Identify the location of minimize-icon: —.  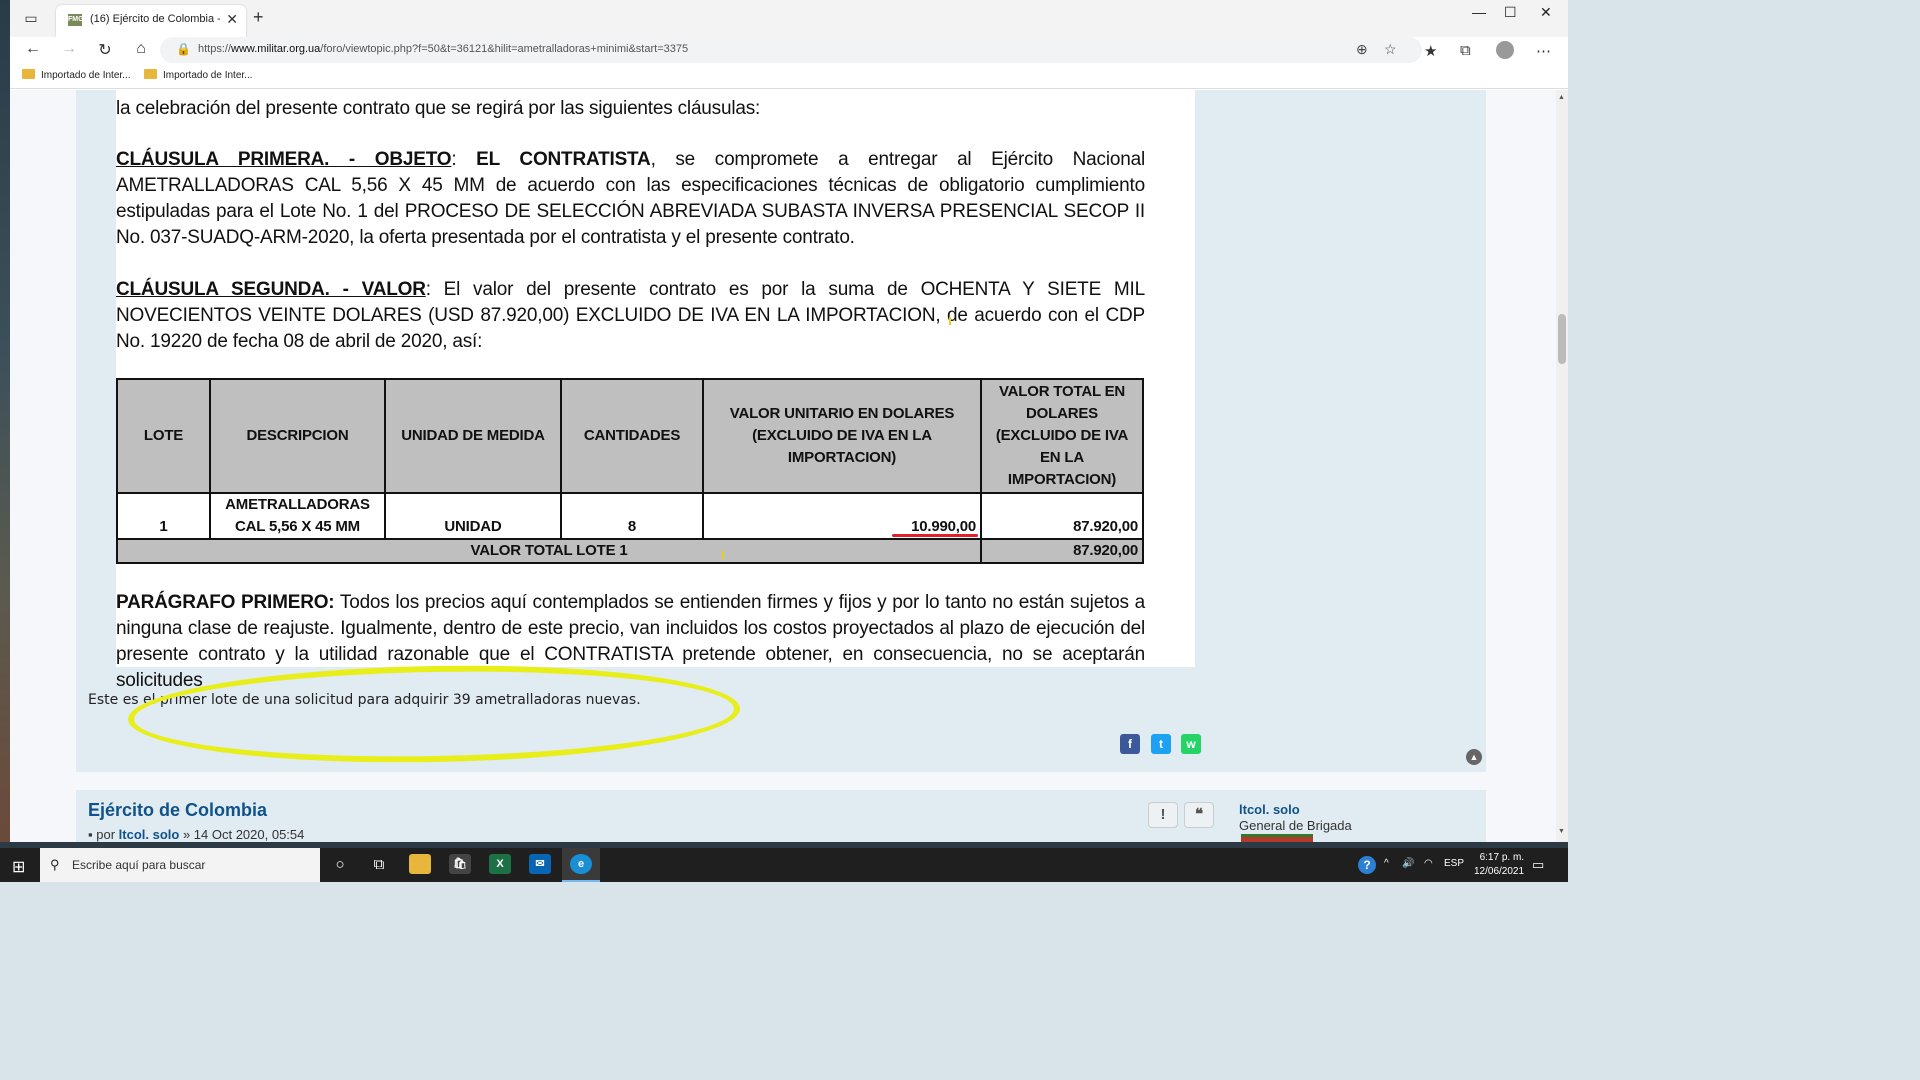
(1479, 12).